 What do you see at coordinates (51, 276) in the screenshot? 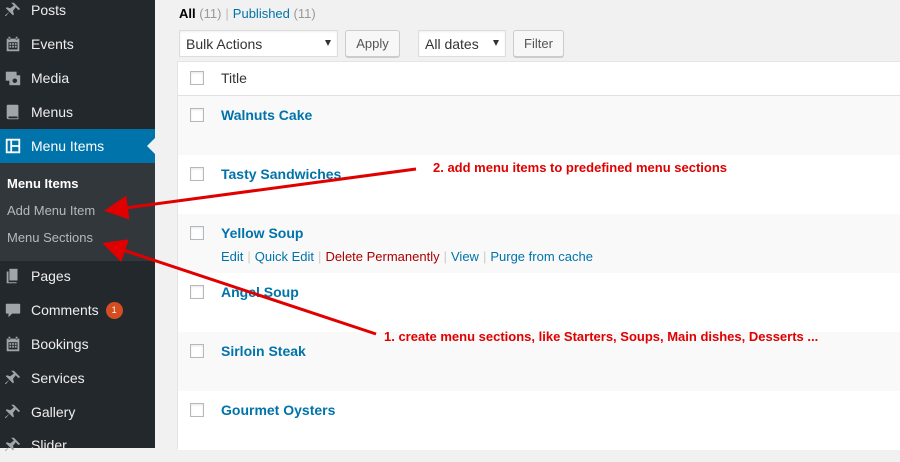
I see `sidebar-item-label: Pages` at bounding box center [51, 276].